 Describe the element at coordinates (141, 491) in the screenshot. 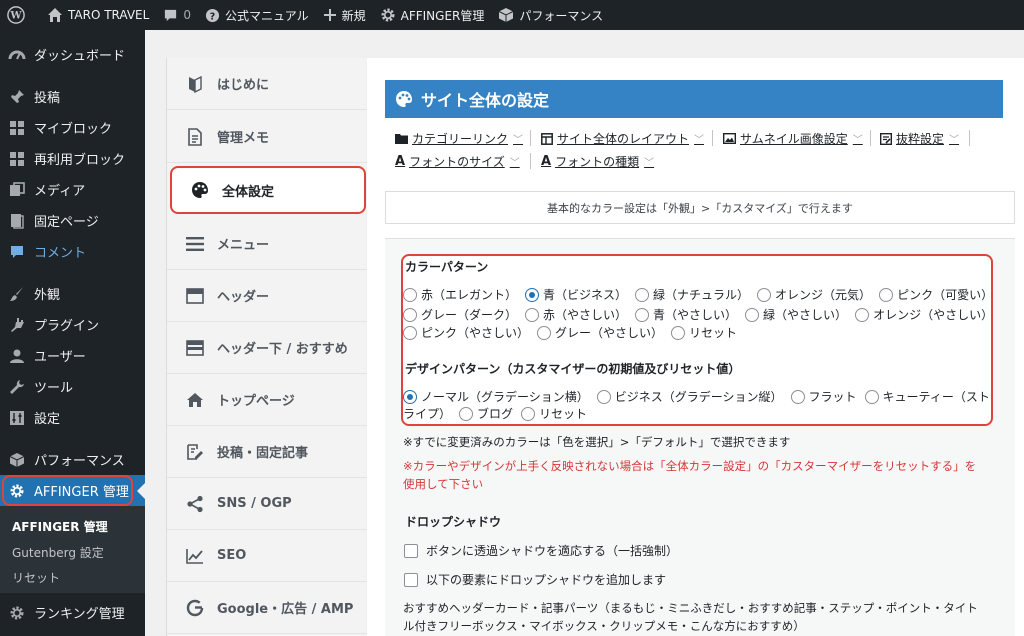

I see `current-menu-arrow` at that location.